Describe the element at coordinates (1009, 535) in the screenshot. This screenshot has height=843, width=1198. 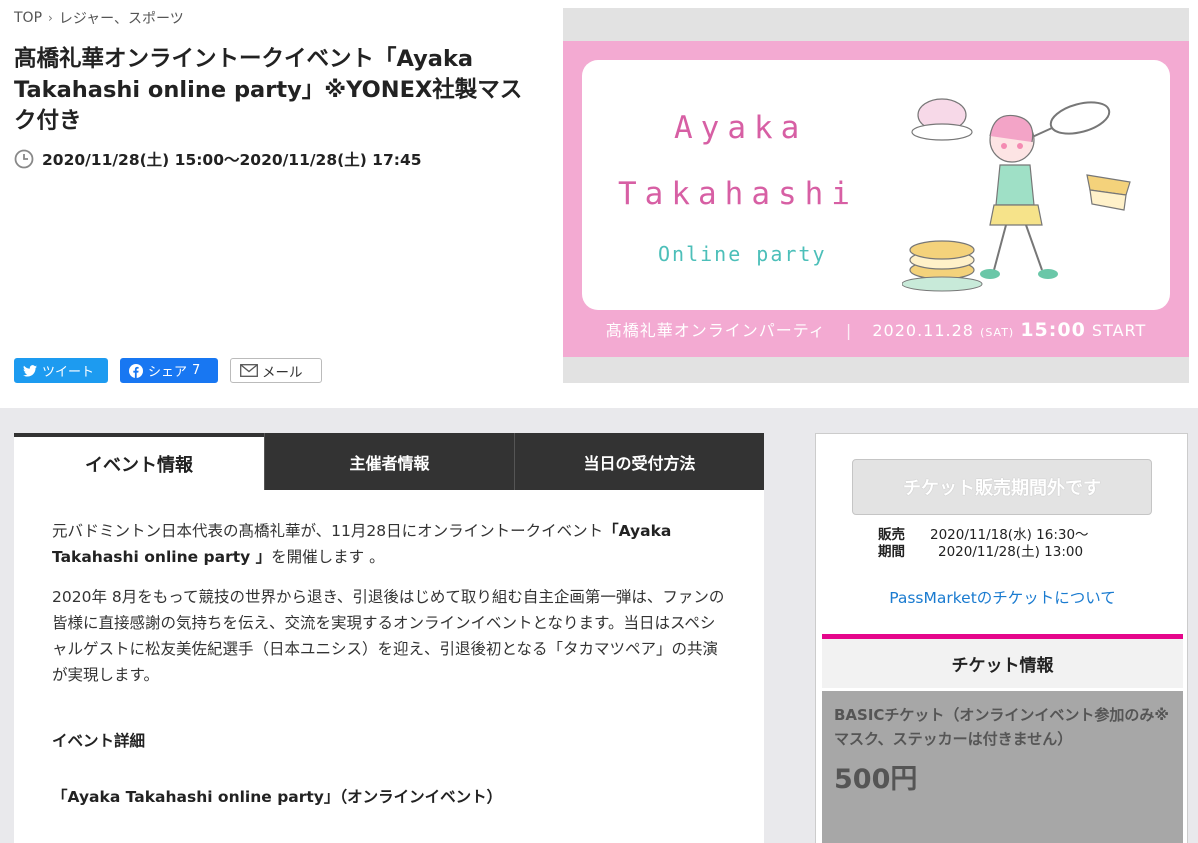
I see `sales-period-start: 2020/11/18(水) 16:30〜` at that location.